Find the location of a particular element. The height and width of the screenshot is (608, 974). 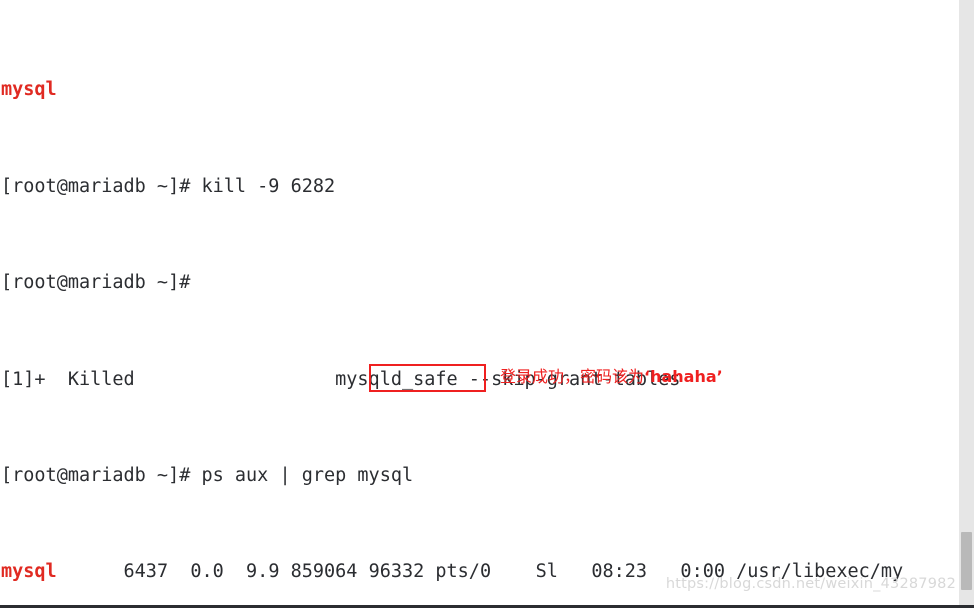

terminal-line-clipped-top: mysql is located at coordinates (487, 90).